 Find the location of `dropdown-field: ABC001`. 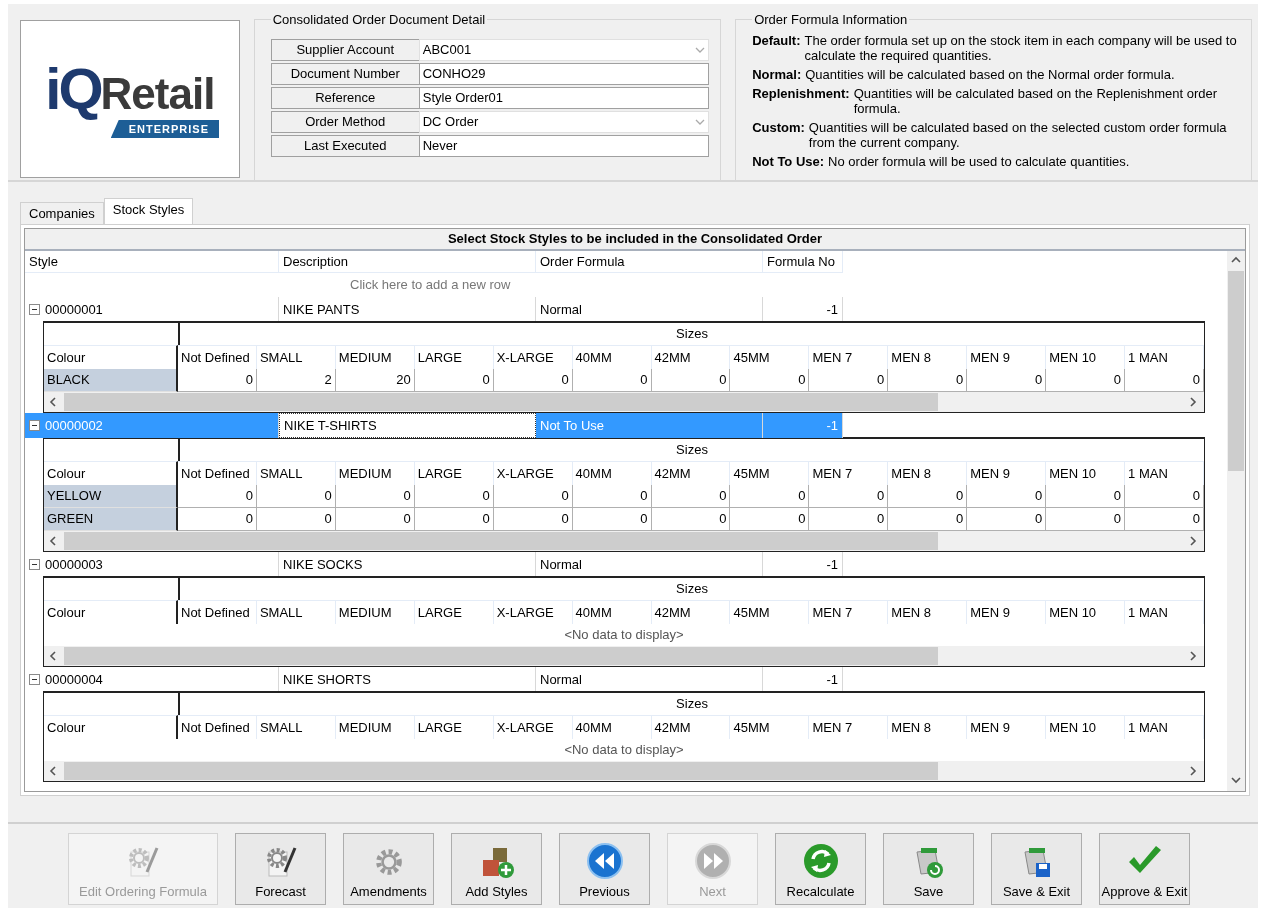

dropdown-field: ABC001 is located at coordinates (563, 50).